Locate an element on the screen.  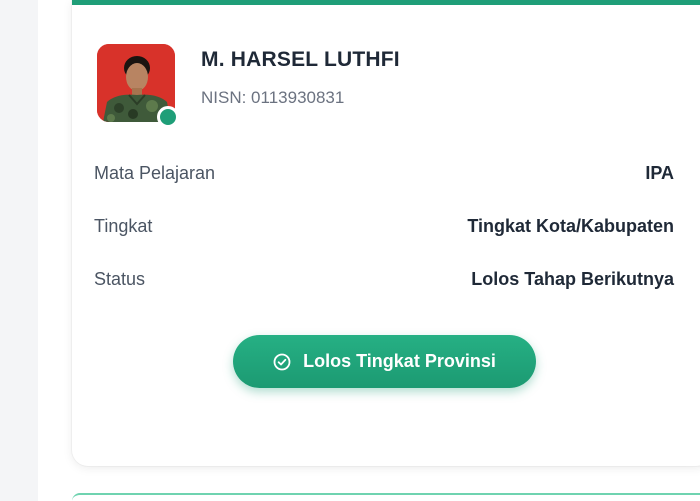
student-name: M. HARSEL LUTHFI is located at coordinates (300, 59).